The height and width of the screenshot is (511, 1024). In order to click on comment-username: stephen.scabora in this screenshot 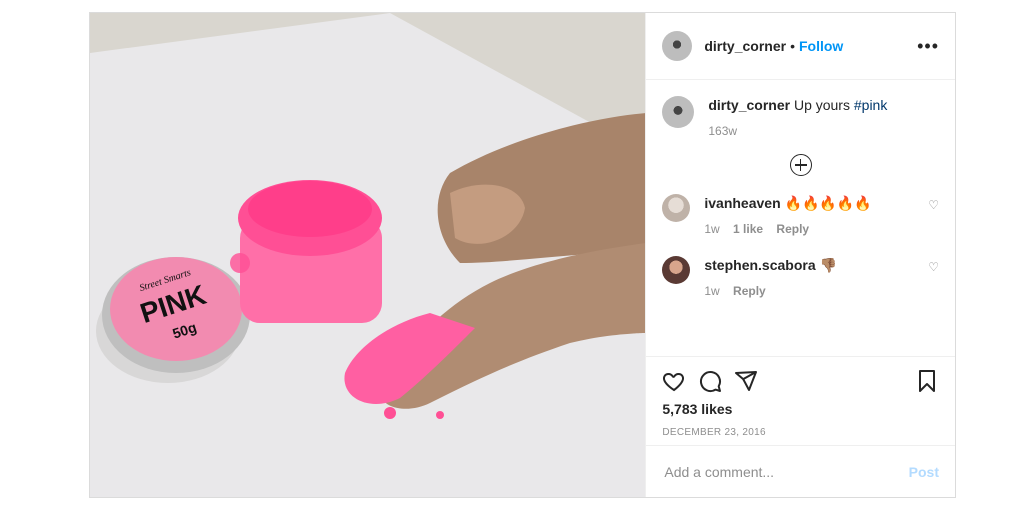, I will do `click(759, 265)`.